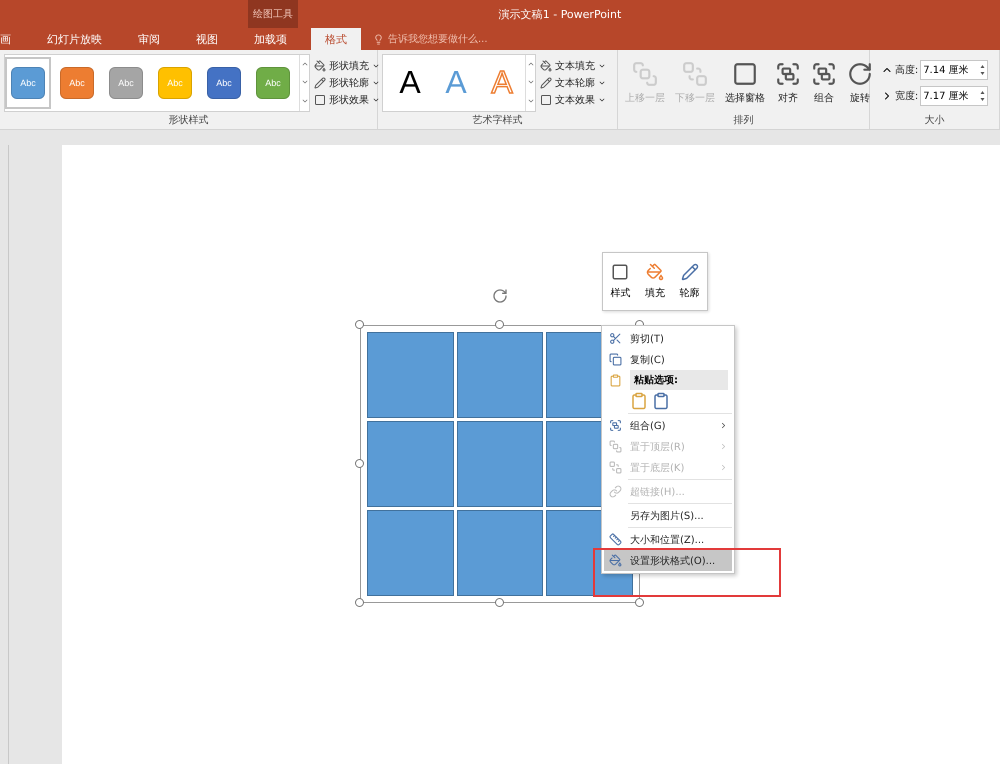  I want to click on shape-format-command: 形状效果, so click(347, 99).